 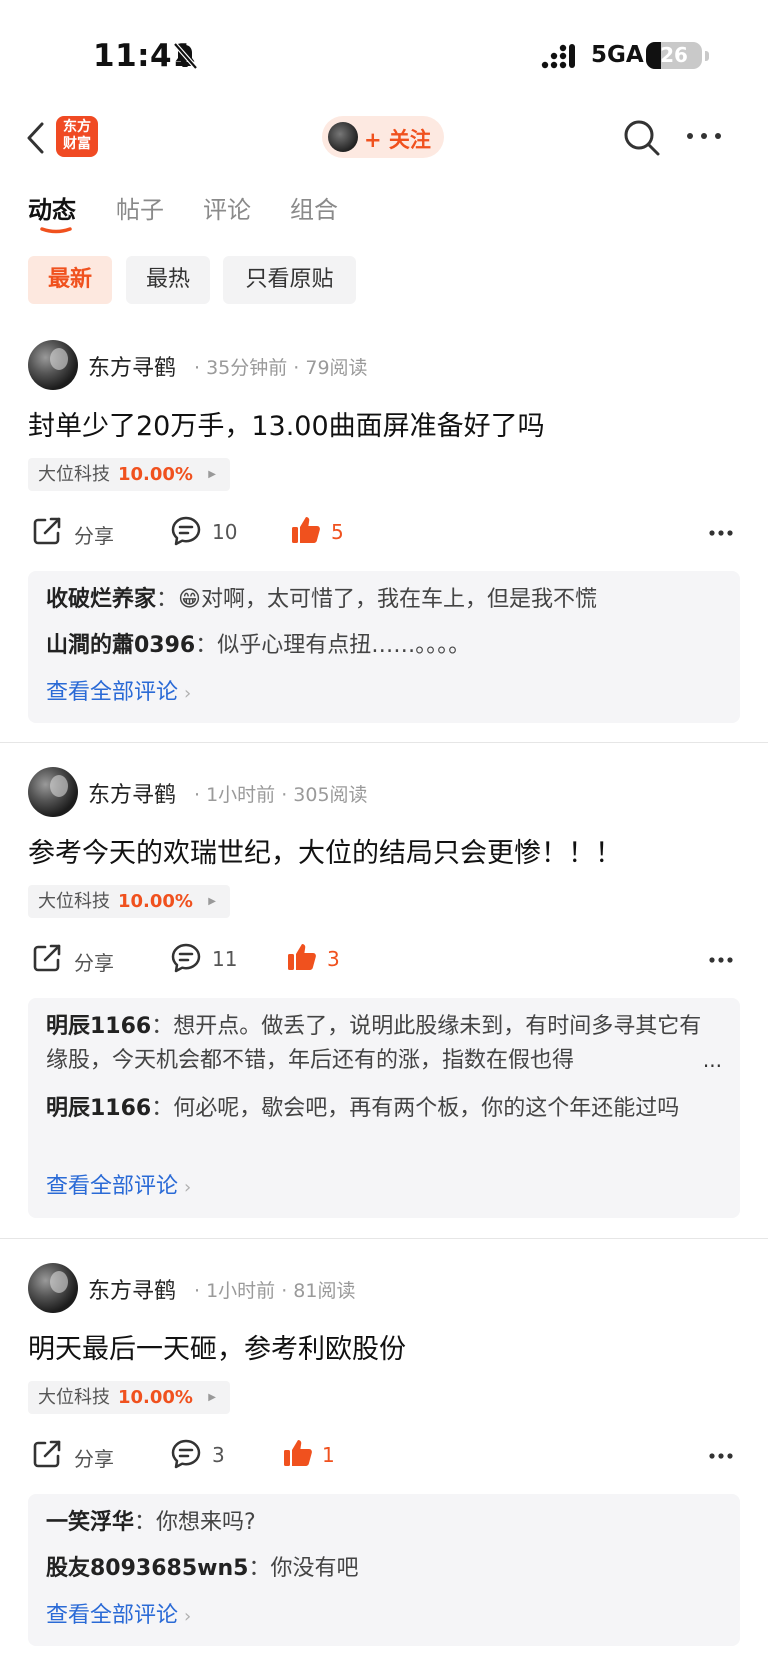 I want to click on back-arrow-icon, so click(x=36, y=138).